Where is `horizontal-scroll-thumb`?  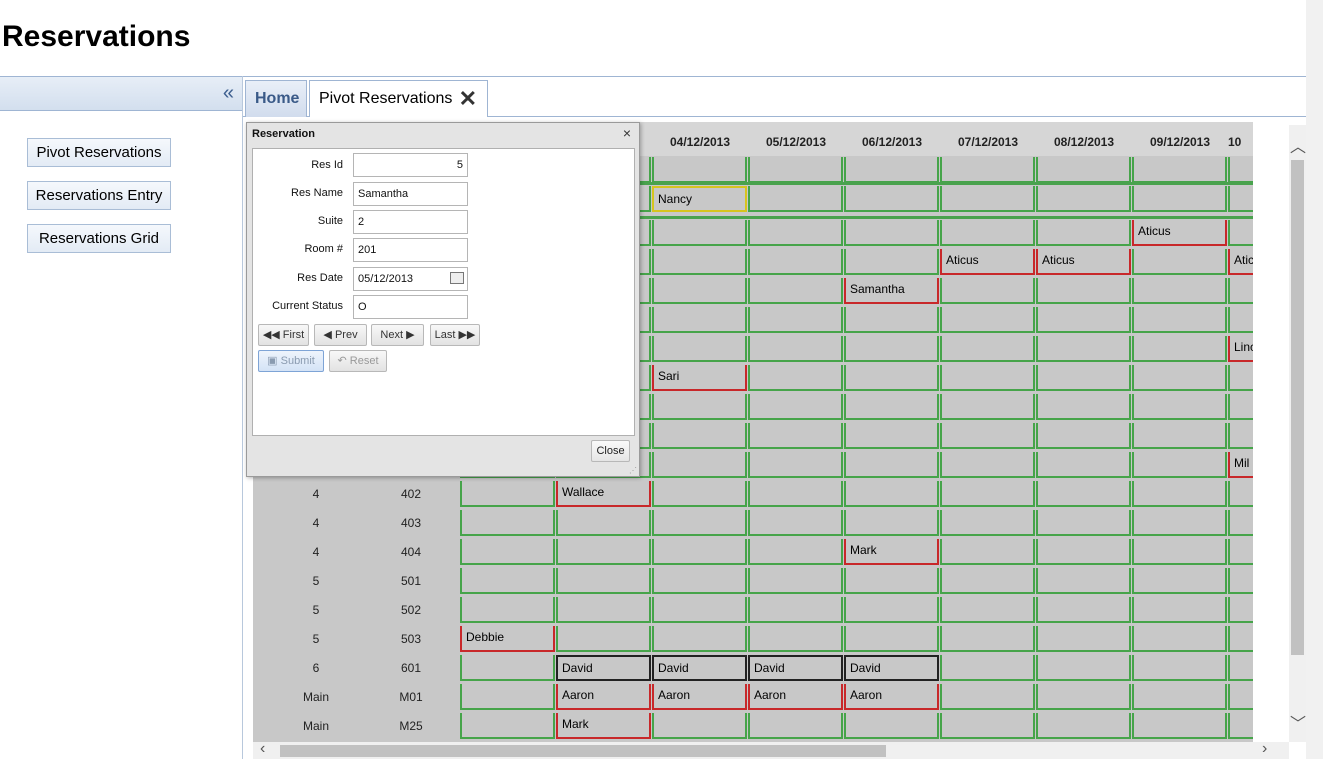 horizontal-scroll-thumb is located at coordinates (583, 751).